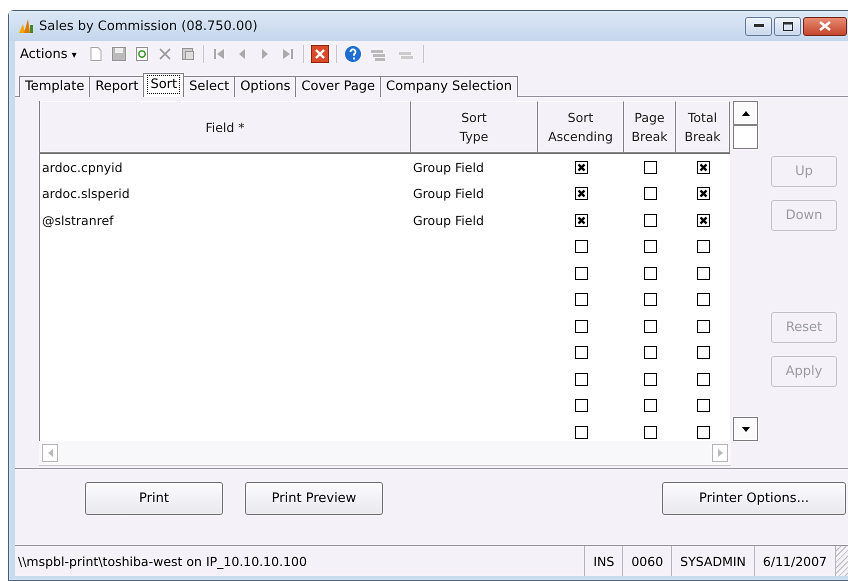 The image size is (848, 581). I want to click on status-date: 6/11/2007, so click(794, 561).